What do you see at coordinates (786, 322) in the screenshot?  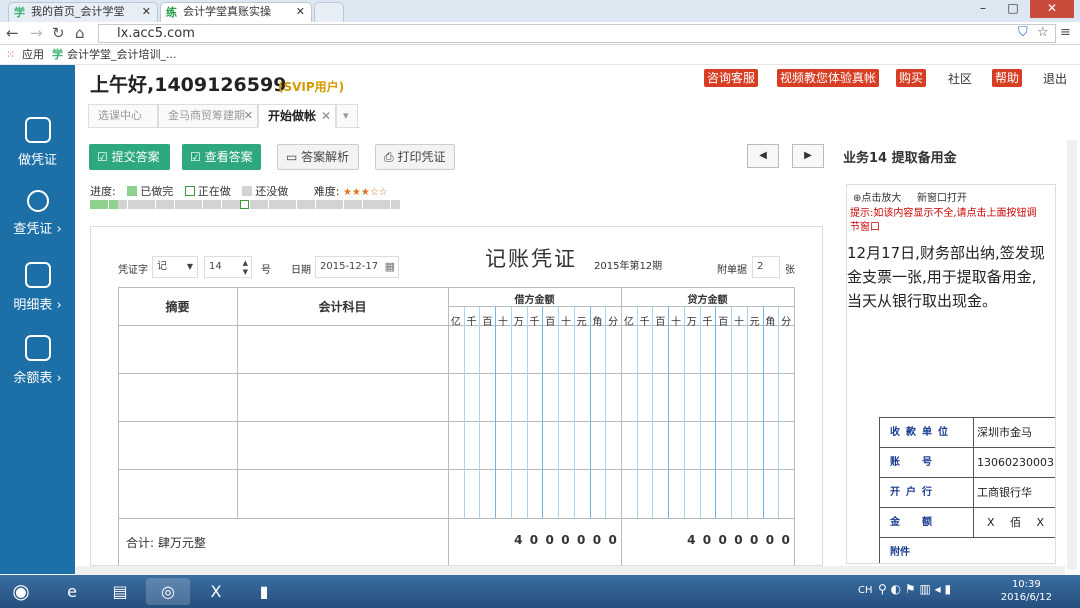 I see `digit-header: 分` at bounding box center [786, 322].